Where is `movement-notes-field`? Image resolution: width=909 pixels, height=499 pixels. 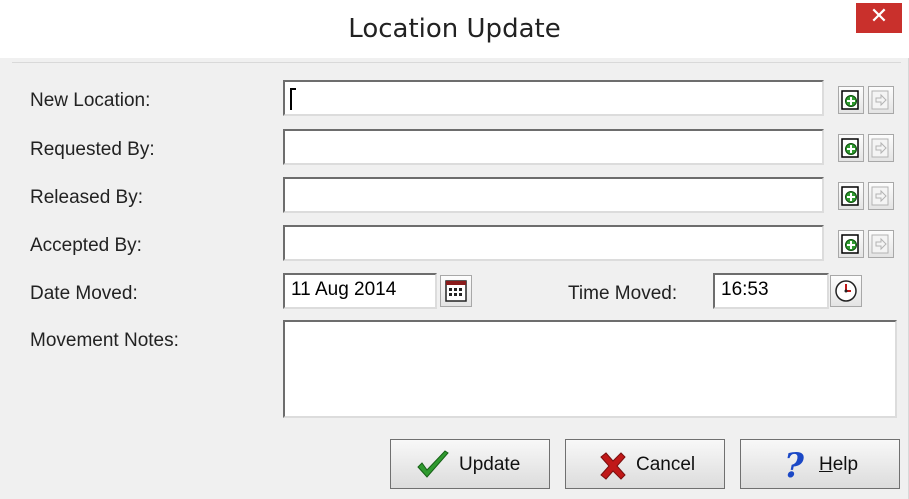 movement-notes-field is located at coordinates (590, 369).